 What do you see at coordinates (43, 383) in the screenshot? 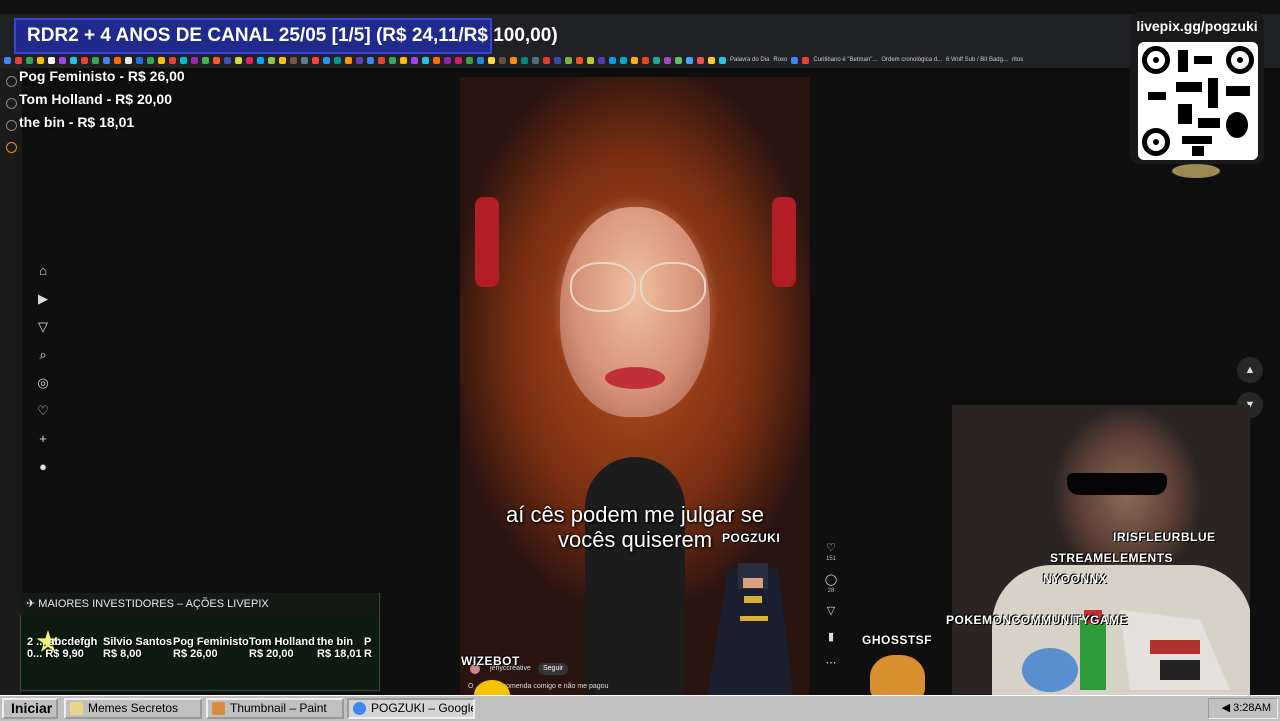
I see `explore-icon: ◎` at bounding box center [43, 383].